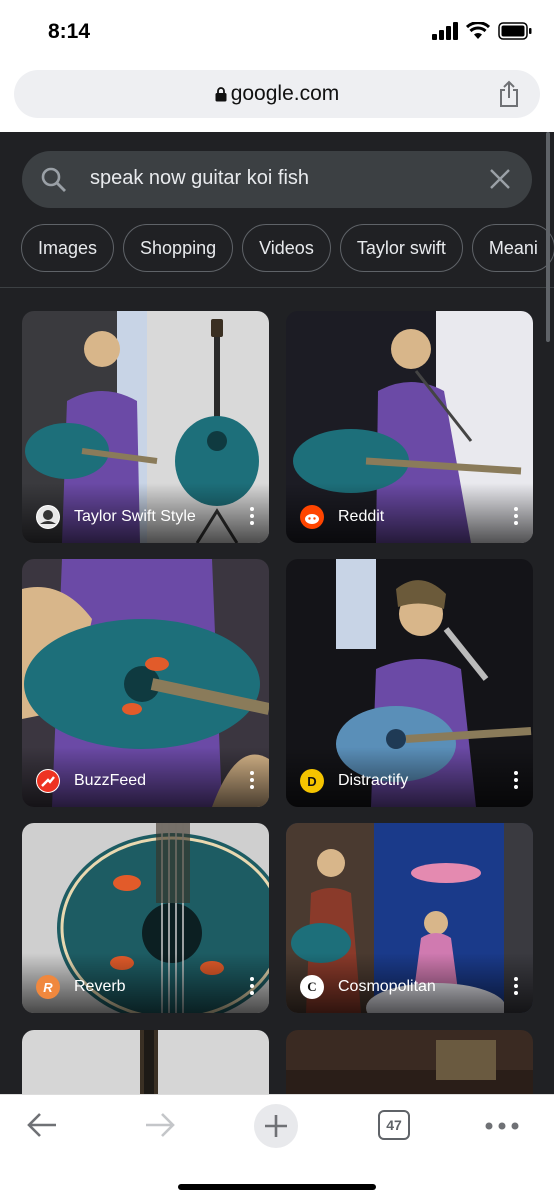  Describe the element at coordinates (548, 237) in the screenshot. I see `scrollbar` at that location.